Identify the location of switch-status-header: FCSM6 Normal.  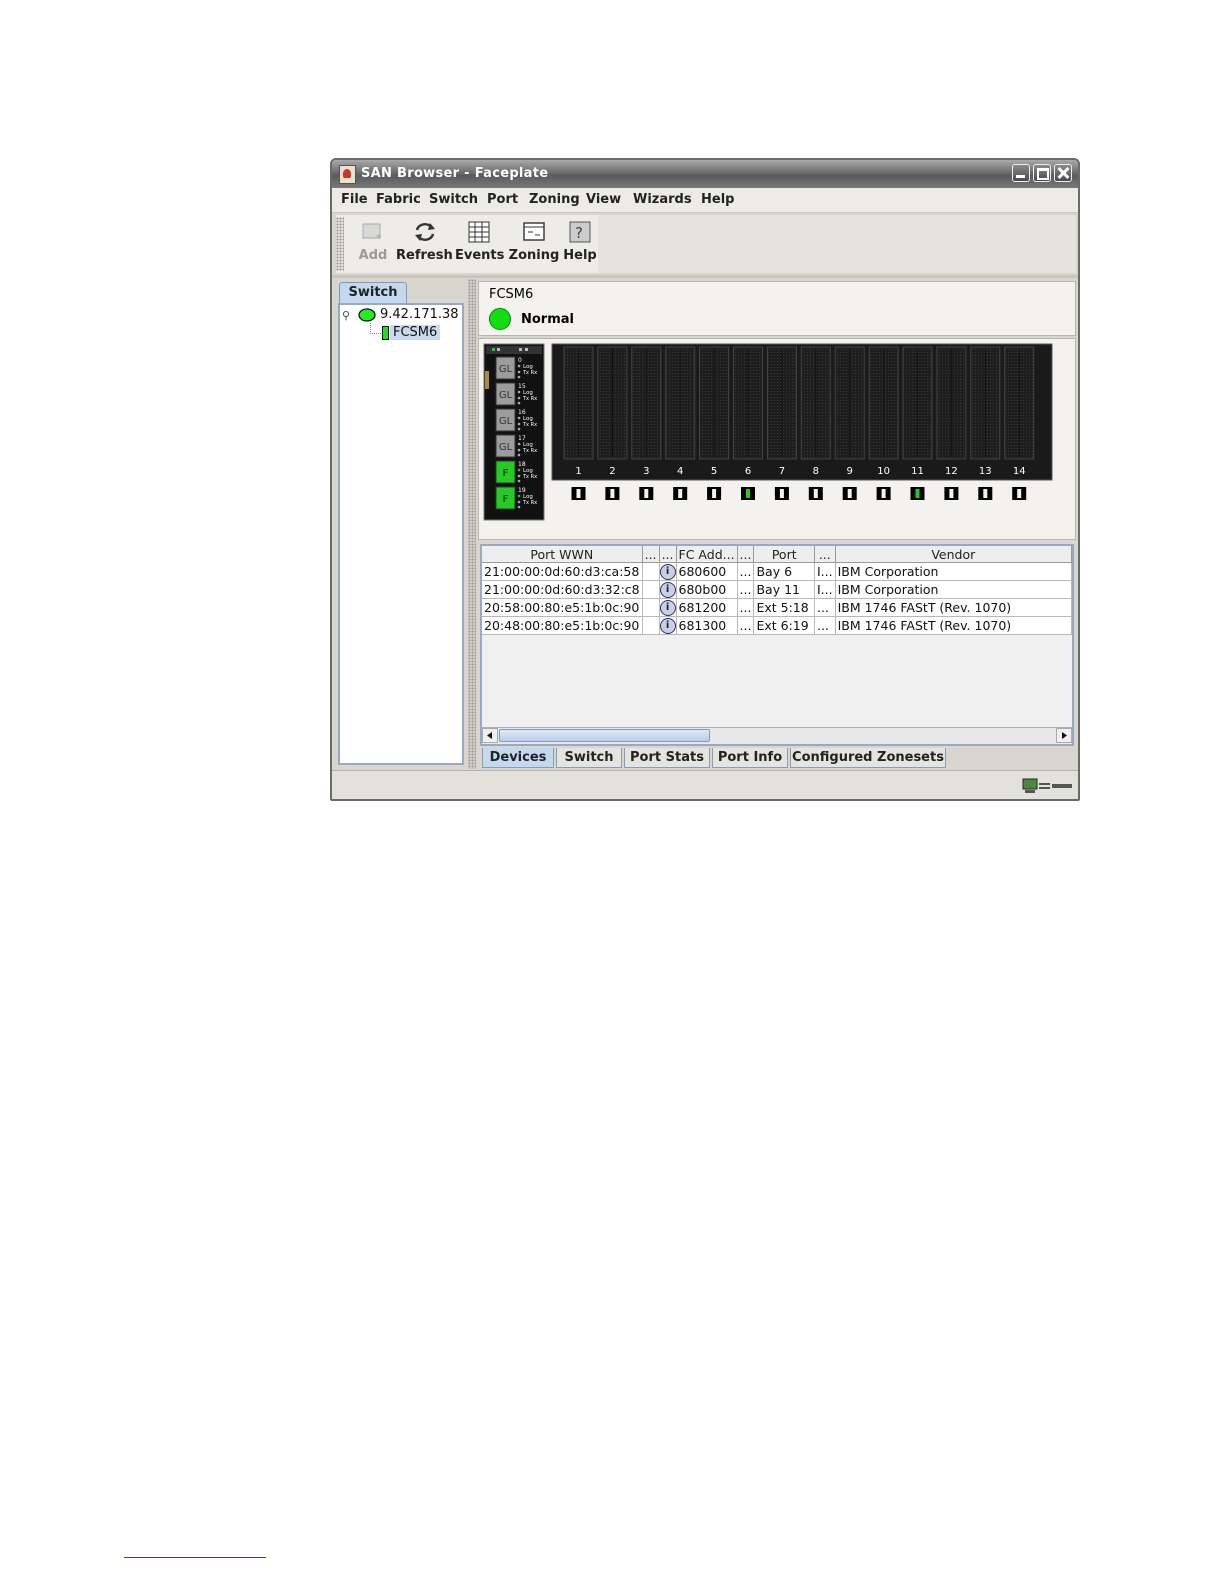
(777, 308).